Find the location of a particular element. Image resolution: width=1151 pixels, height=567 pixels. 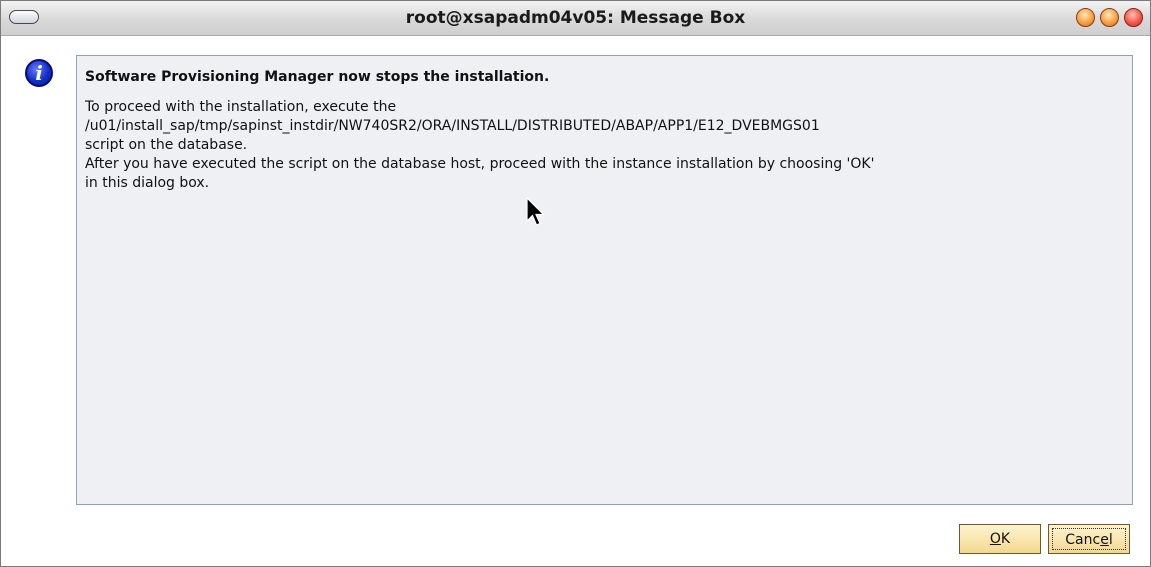

minimize-icon is located at coordinates (1085, 17).